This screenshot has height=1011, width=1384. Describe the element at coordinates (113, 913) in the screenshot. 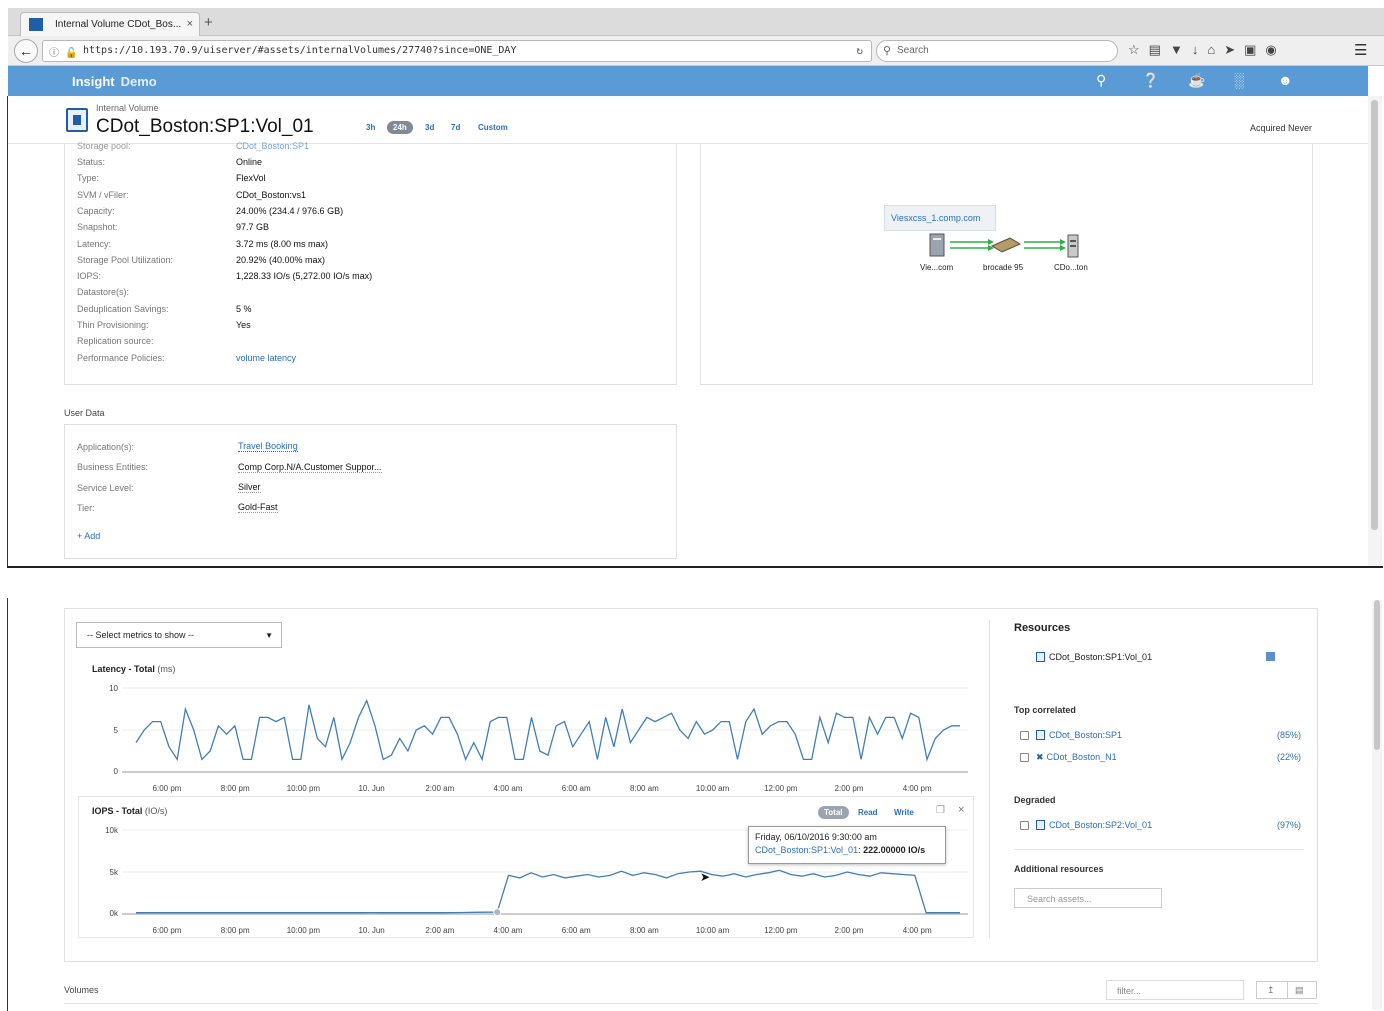

I see `y-tick: 0k` at that location.